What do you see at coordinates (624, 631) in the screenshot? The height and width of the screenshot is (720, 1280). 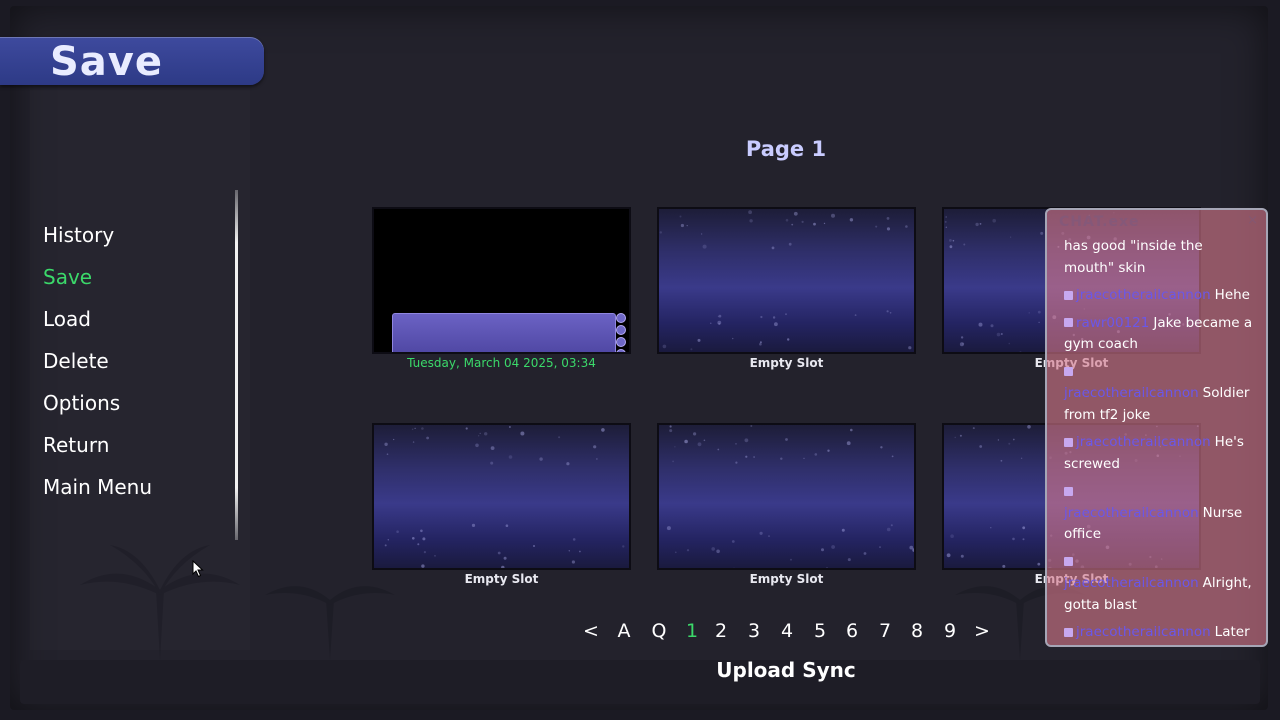 I see `page-auto-button: A` at bounding box center [624, 631].